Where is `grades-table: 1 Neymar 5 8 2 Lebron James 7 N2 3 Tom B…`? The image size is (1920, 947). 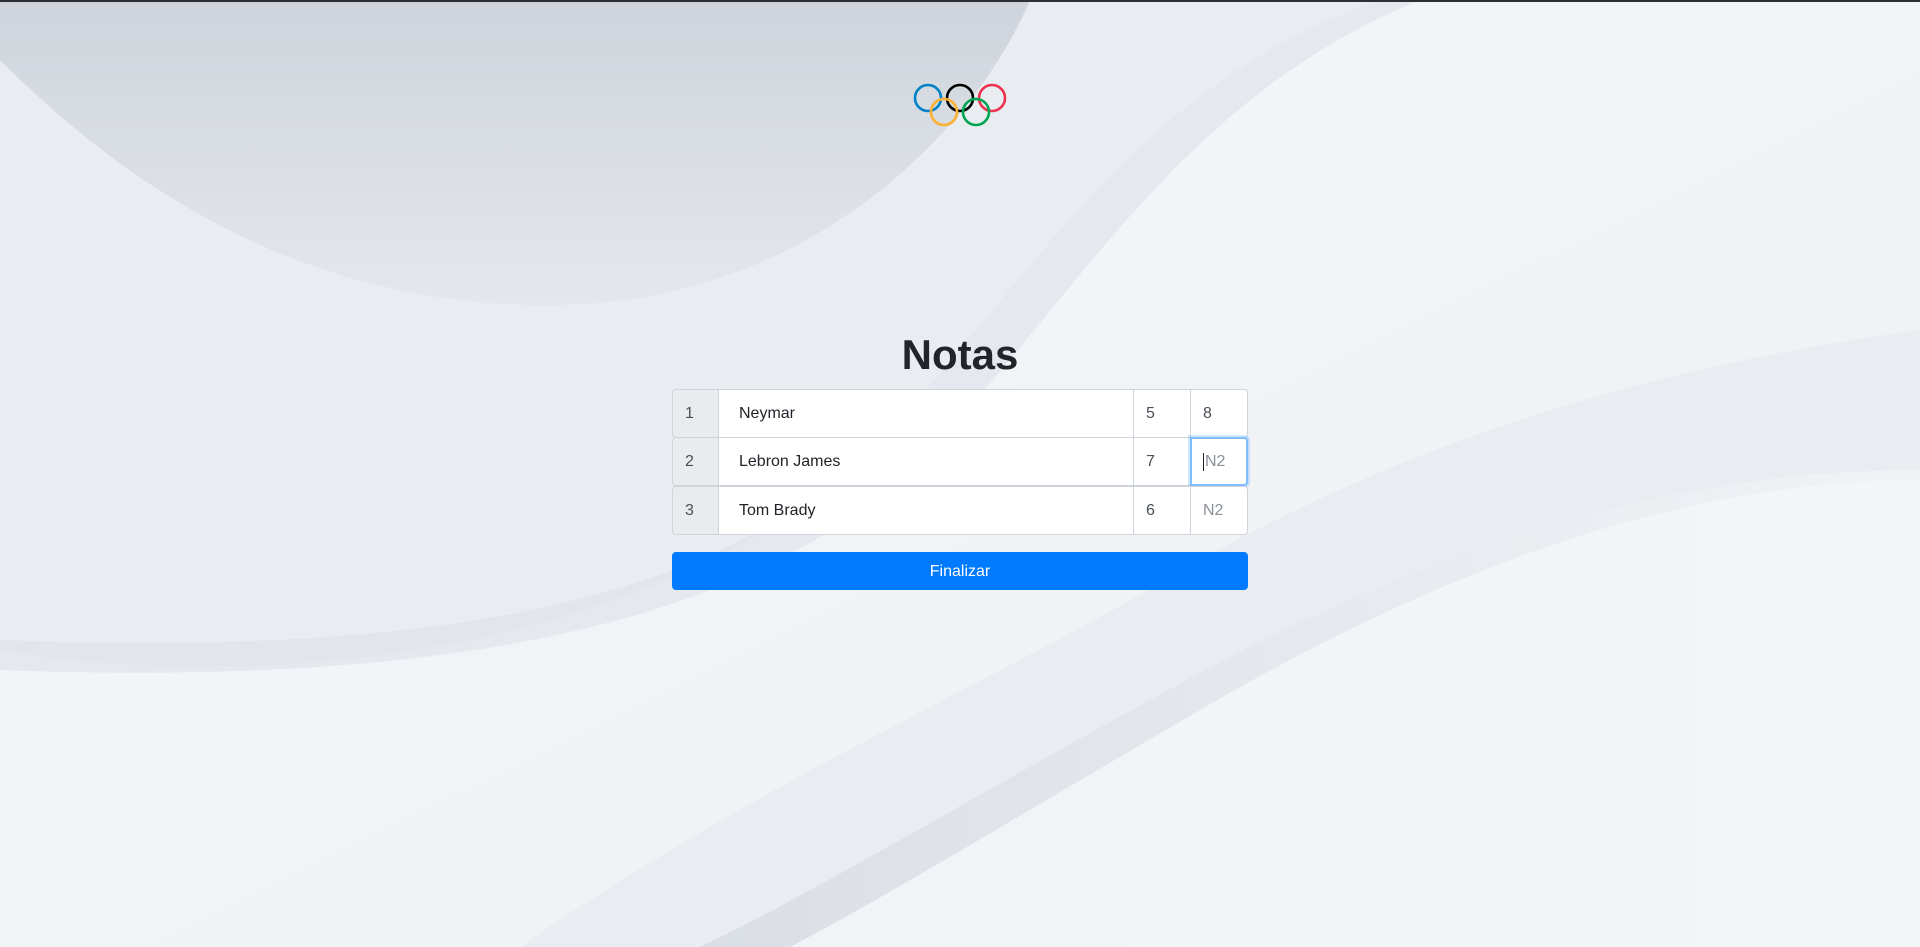
grades-table: 1 Neymar 5 8 2 Lebron James 7 N2 3 Tom B… is located at coordinates (960, 462).